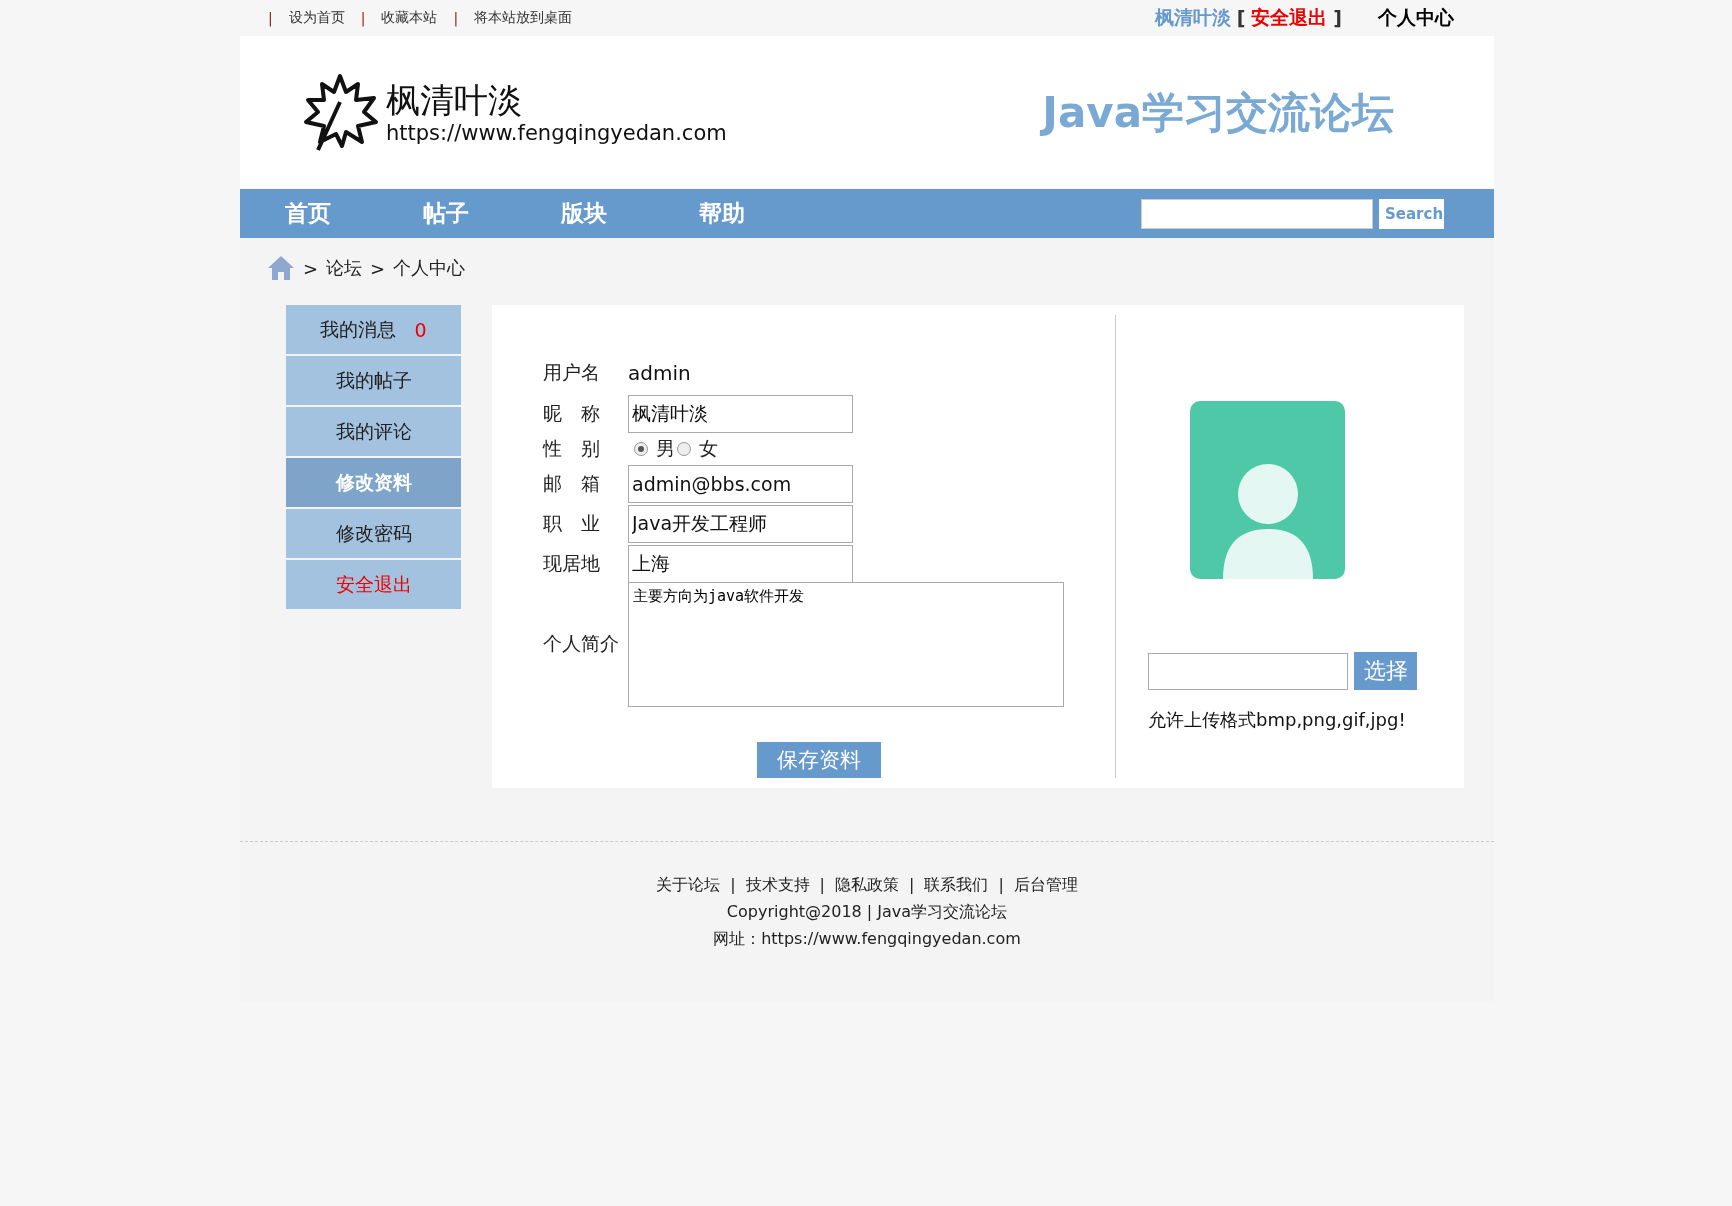  I want to click on logo-name: 枫清叶淡, so click(454, 100).